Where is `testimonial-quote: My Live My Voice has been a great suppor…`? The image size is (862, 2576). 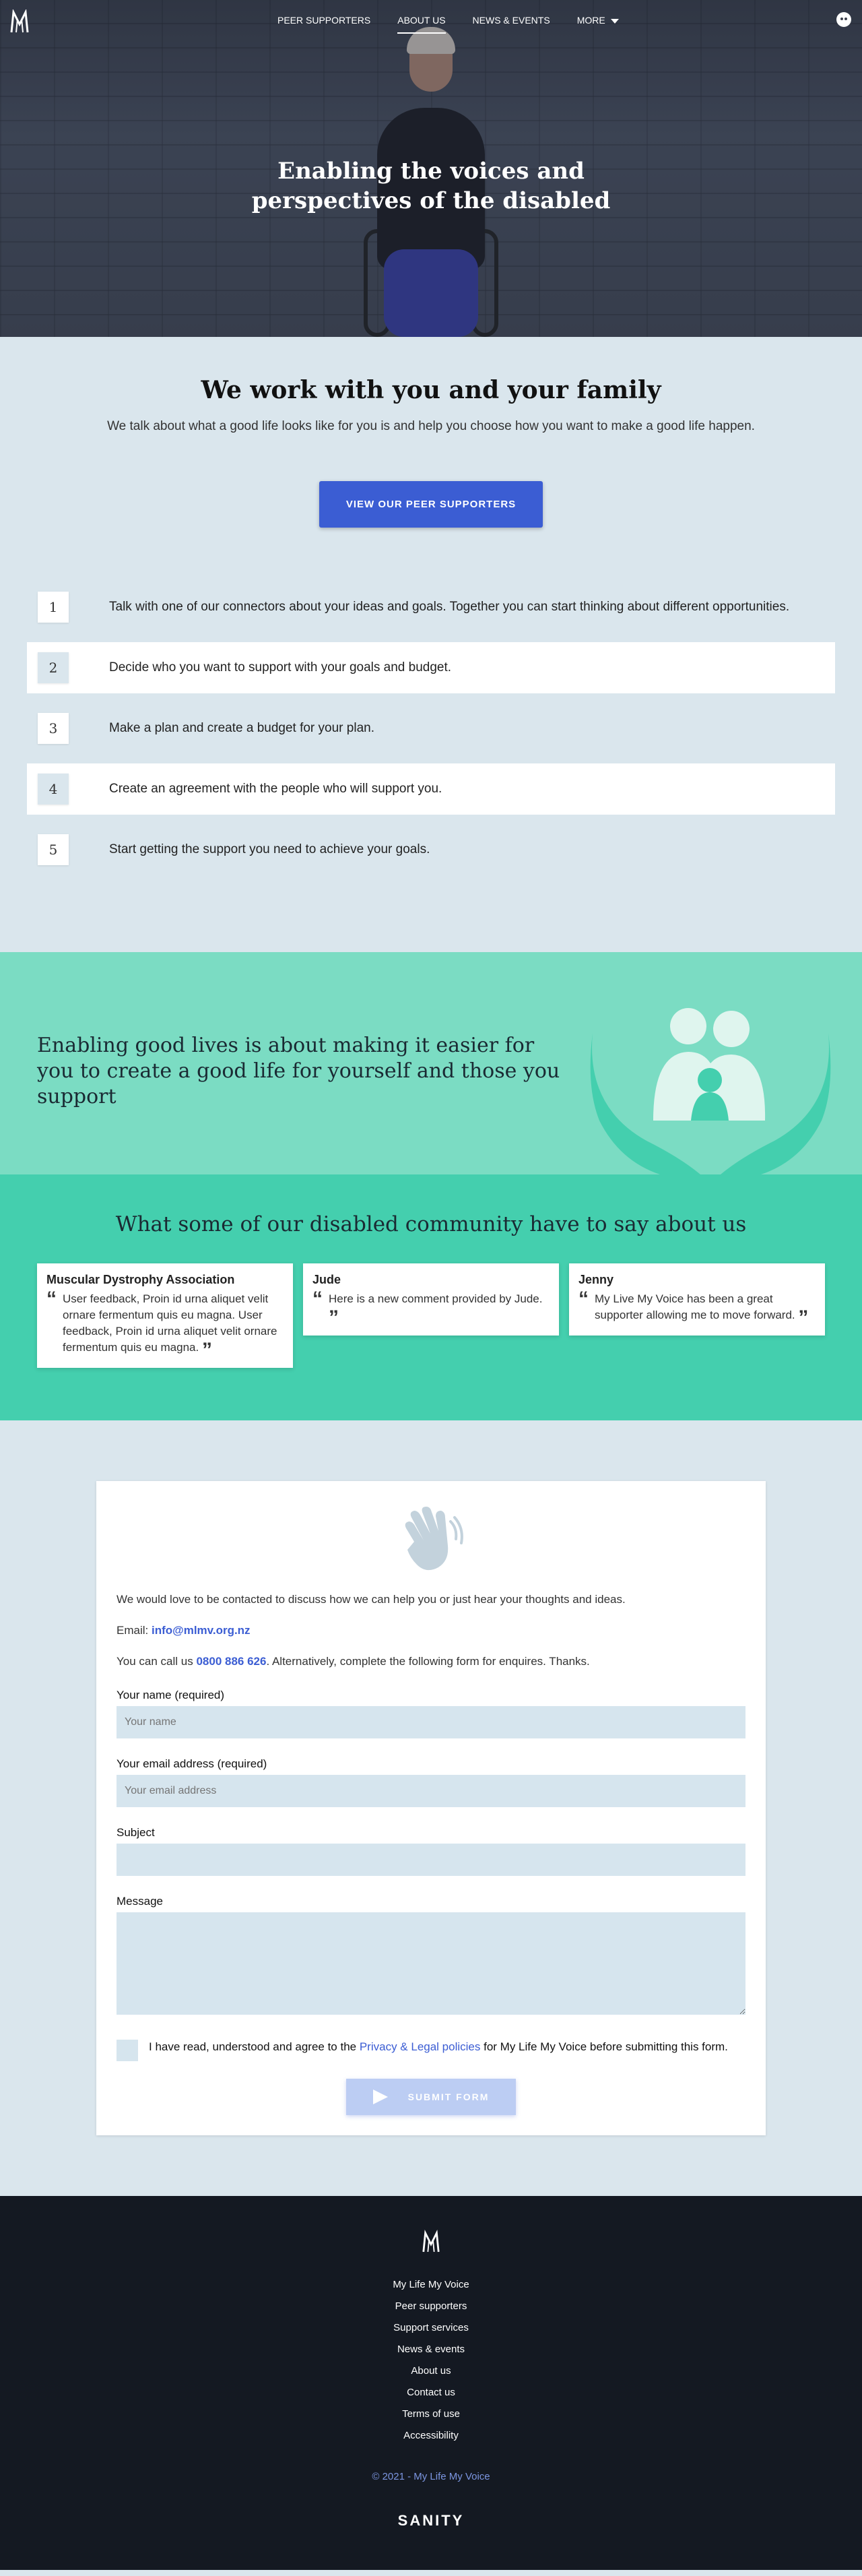
testimonial-quote: My Live My Voice has been a great suppor… is located at coordinates (695, 1306).